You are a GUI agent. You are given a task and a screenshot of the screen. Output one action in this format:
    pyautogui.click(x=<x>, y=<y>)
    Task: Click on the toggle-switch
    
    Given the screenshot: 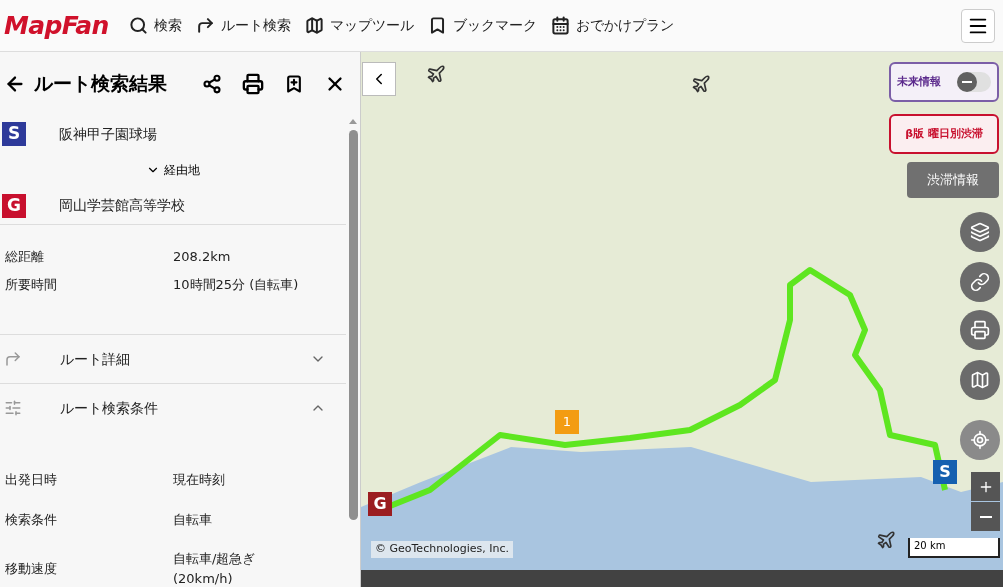 What is the action you would take?
    pyautogui.click(x=974, y=82)
    